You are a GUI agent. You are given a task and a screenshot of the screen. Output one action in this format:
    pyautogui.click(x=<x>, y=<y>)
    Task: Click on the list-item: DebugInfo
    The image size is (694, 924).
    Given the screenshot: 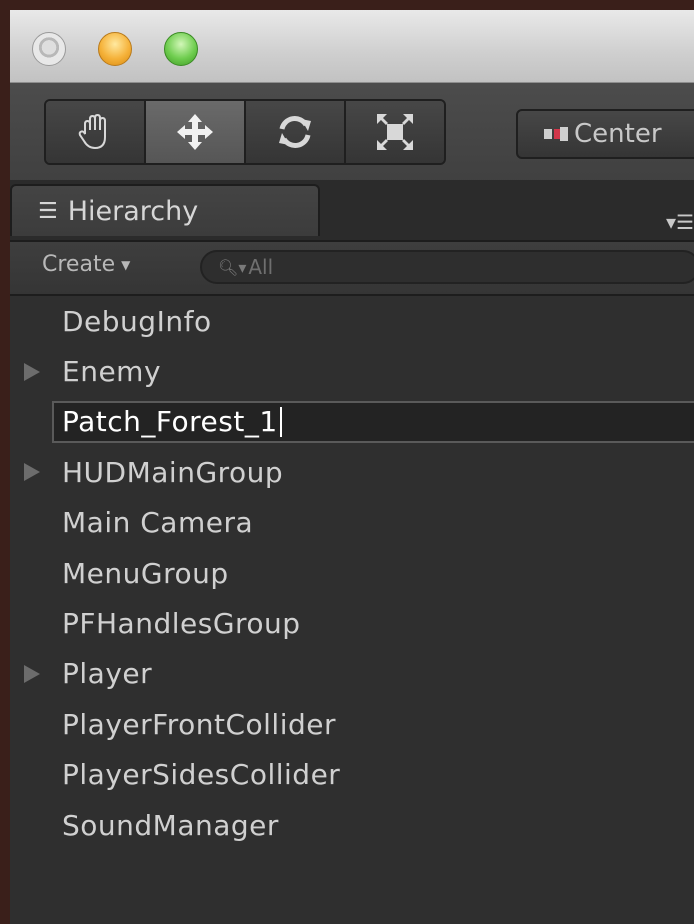 What is the action you would take?
    pyautogui.click(x=352, y=321)
    